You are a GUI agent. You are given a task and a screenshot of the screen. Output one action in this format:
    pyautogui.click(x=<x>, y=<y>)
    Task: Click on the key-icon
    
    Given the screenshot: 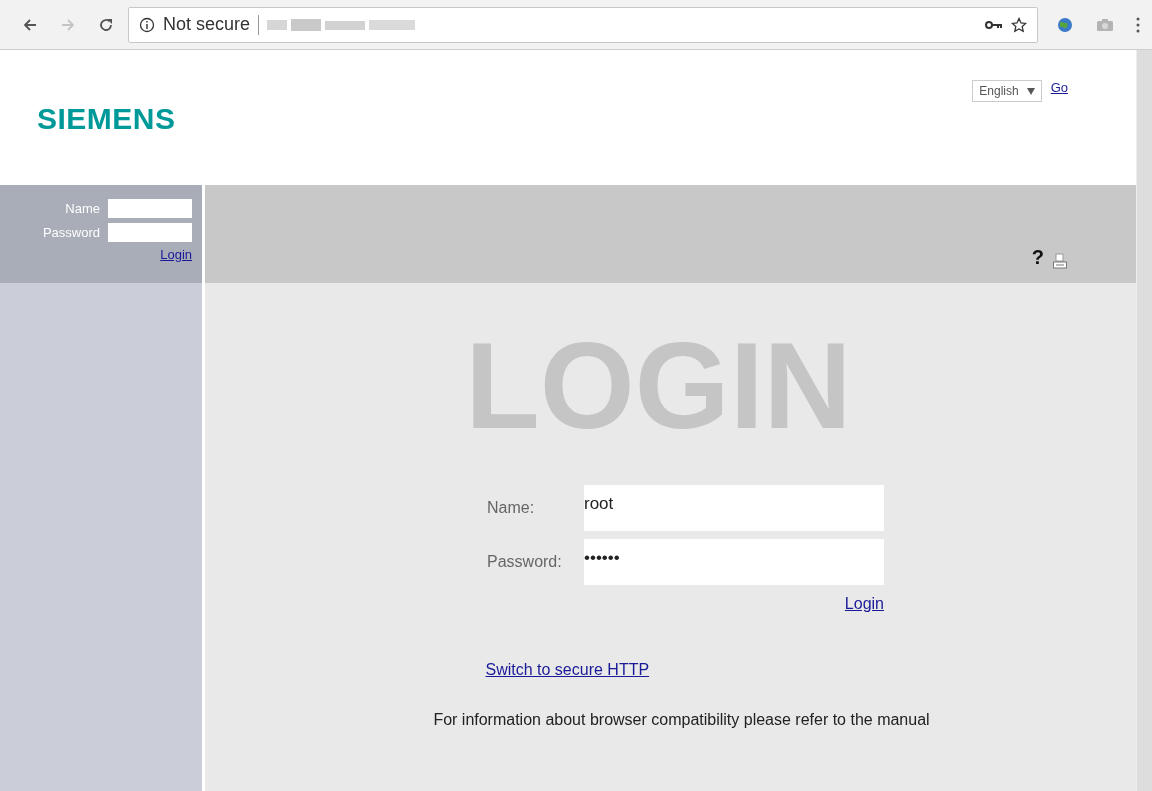 What is the action you would take?
    pyautogui.click(x=994, y=24)
    